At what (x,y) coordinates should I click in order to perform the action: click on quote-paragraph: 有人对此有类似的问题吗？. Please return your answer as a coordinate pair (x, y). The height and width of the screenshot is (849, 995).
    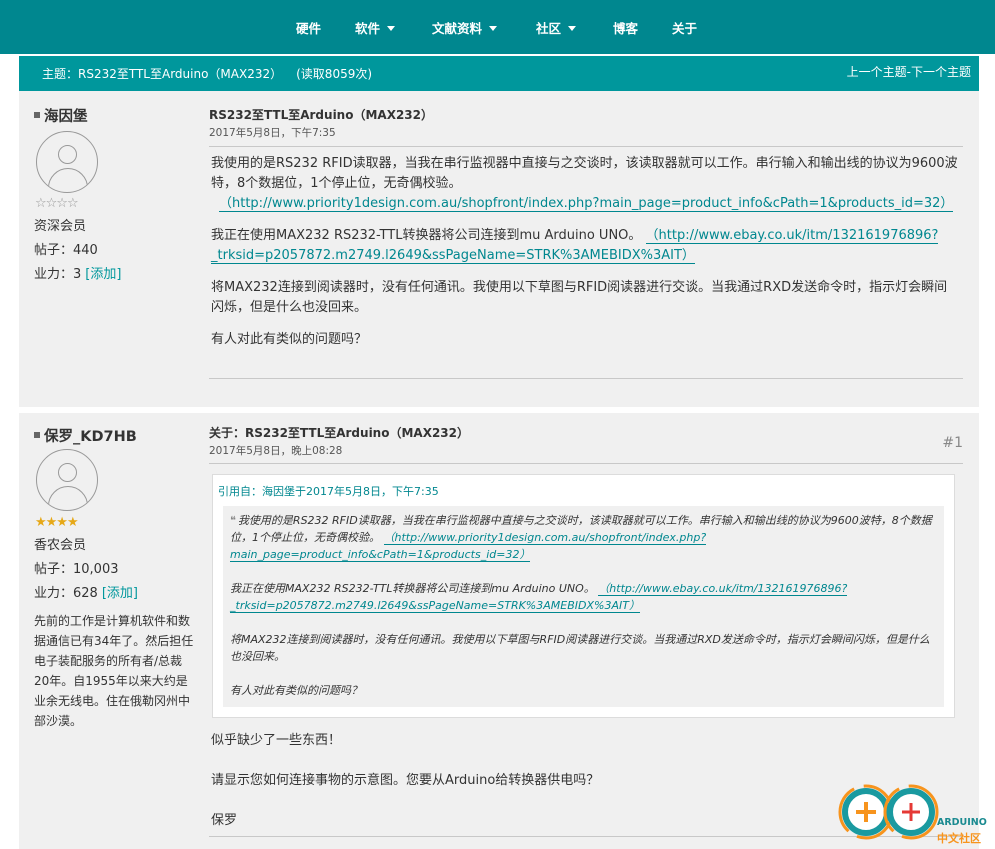
    Looking at the image, I should click on (296, 690).